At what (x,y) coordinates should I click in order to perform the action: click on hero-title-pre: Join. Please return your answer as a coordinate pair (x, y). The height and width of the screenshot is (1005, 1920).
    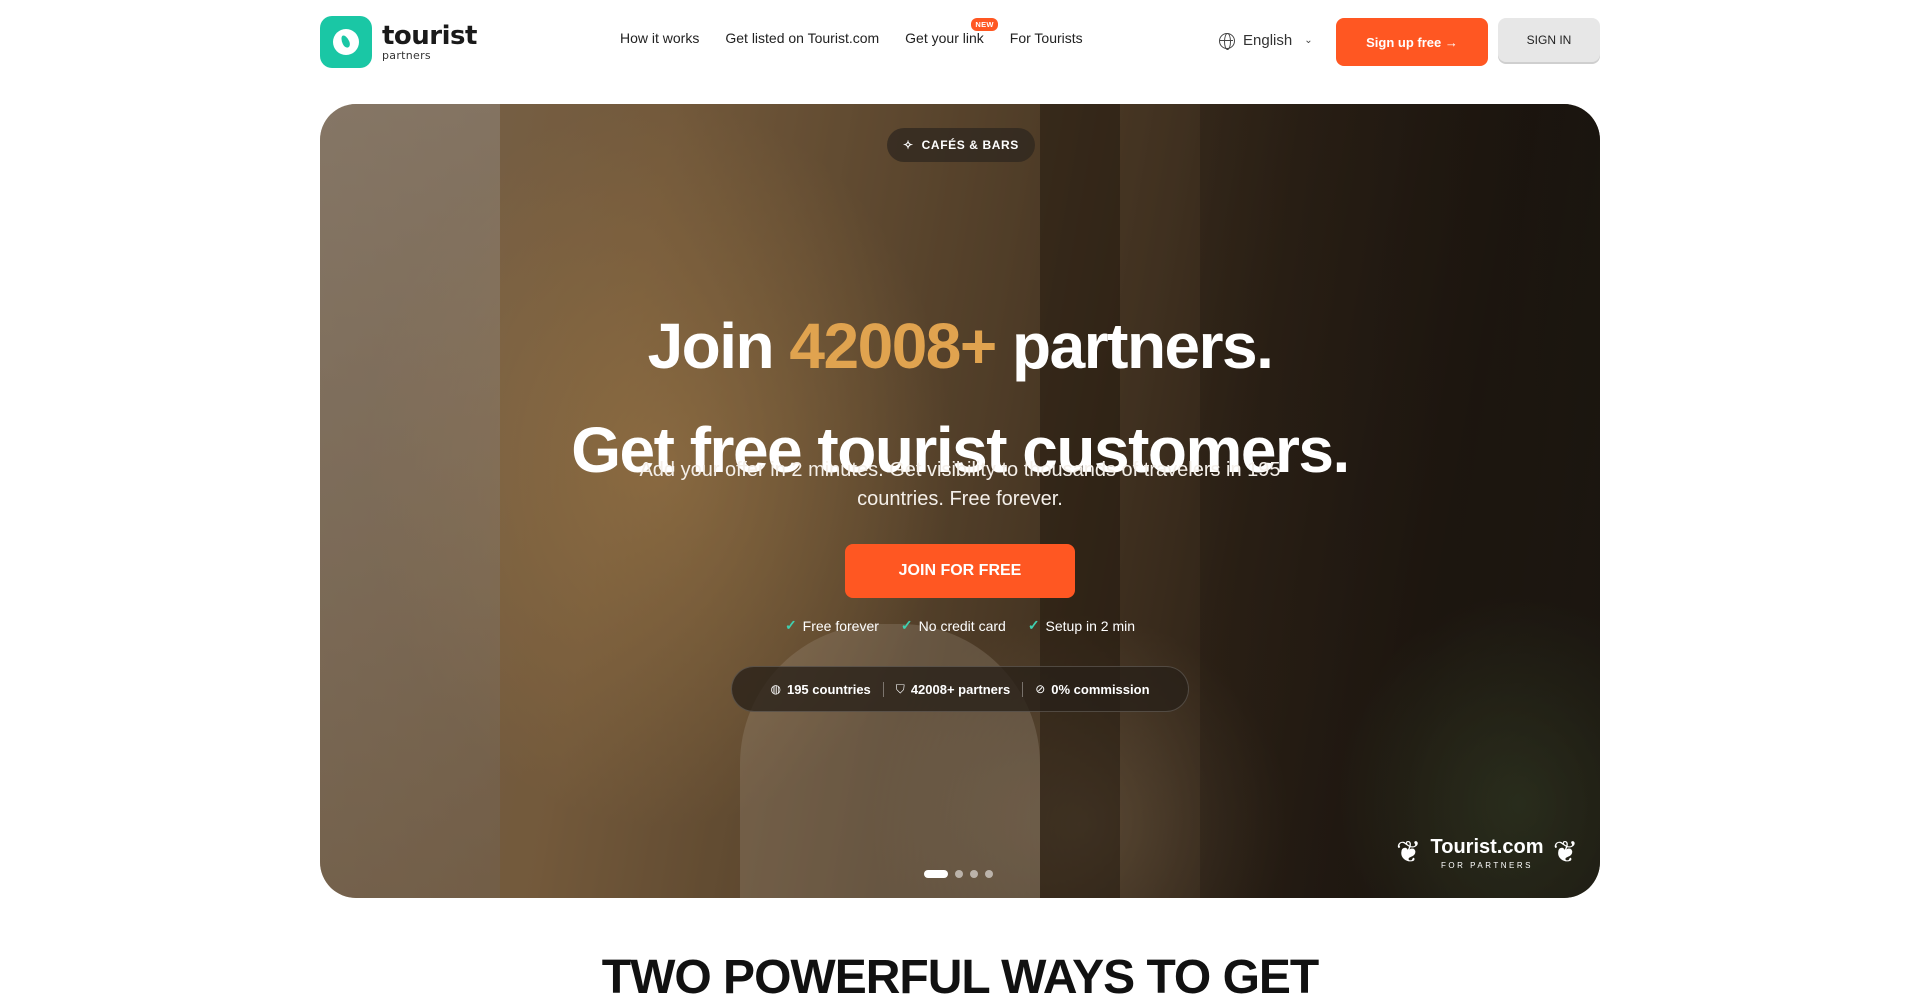
    Looking at the image, I should click on (718, 346).